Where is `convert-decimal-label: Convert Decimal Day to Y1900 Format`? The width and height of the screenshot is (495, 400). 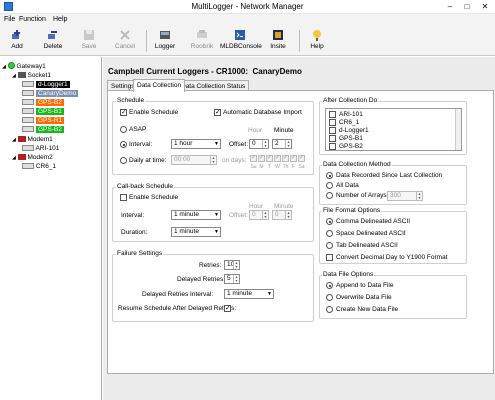 convert-decimal-label: Convert Decimal Day to Y1900 Format is located at coordinates (392, 257).